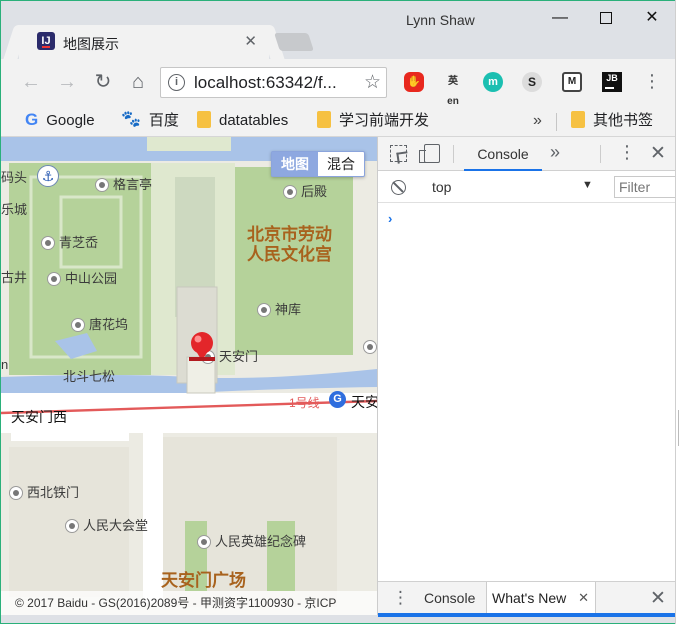  What do you see at coordinates (679, 312) in the screenshot?
I see `background-window-edge` at bounding box center [679, 312].